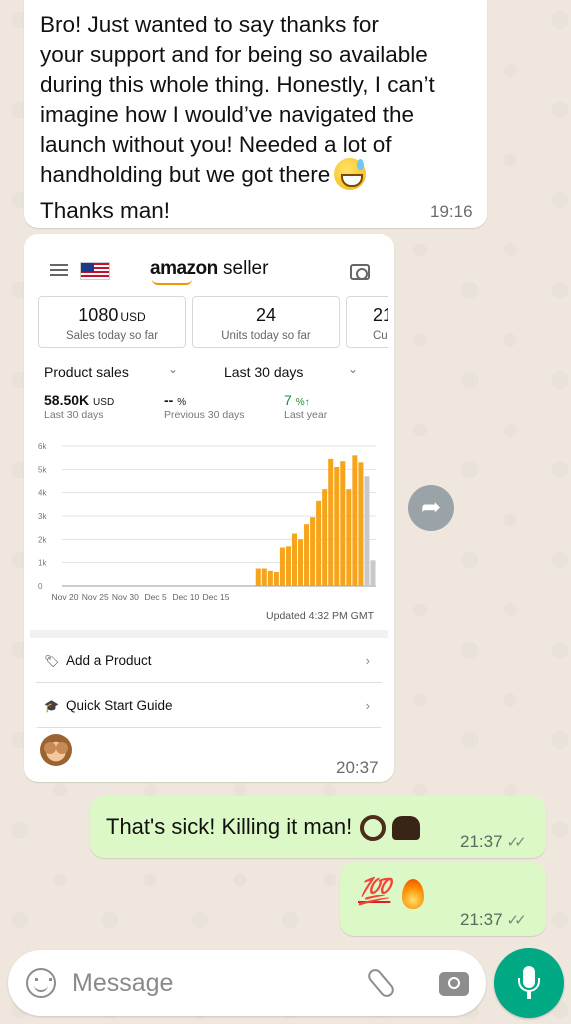 The width and height of the screenshot is (571, 1024). What do you see at coordinates (357, 767) in the screenshot?
I see `message-time: 20:37` at bounding box center [357, 767].